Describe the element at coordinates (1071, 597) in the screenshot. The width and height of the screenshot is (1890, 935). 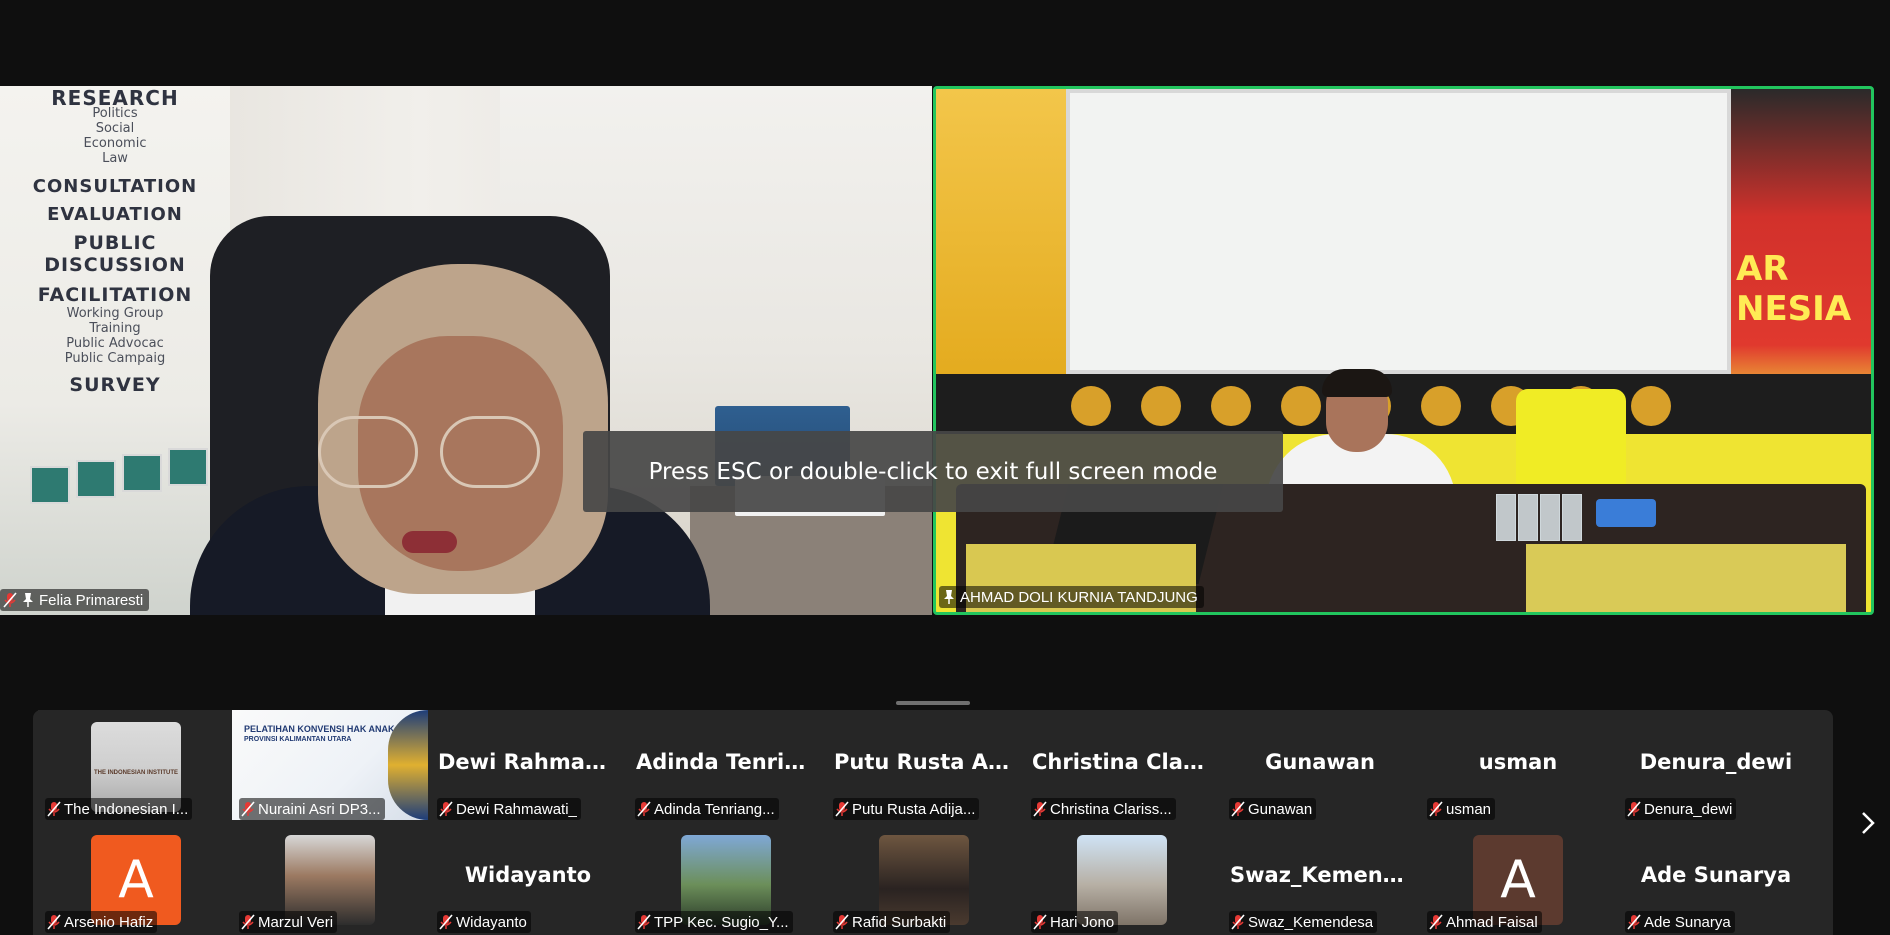
I see `tile-name-label: AHMAD DOLI KURNIA TANDJUNG` at that location.